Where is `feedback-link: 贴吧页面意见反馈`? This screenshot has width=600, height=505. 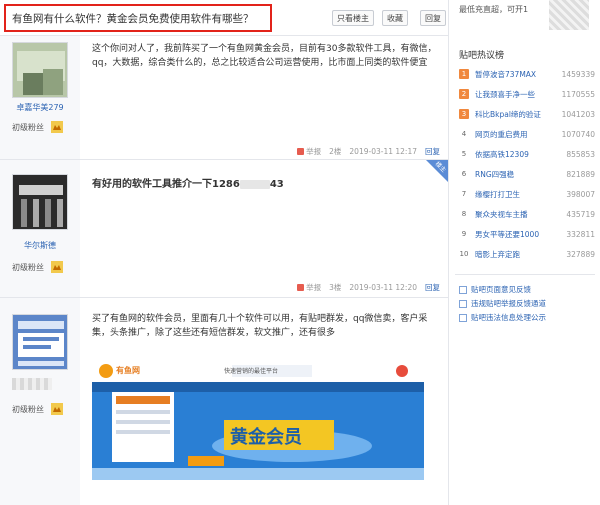 feedback-link: 贴吧页面意见反馈 is located at coordinates (495, 289).